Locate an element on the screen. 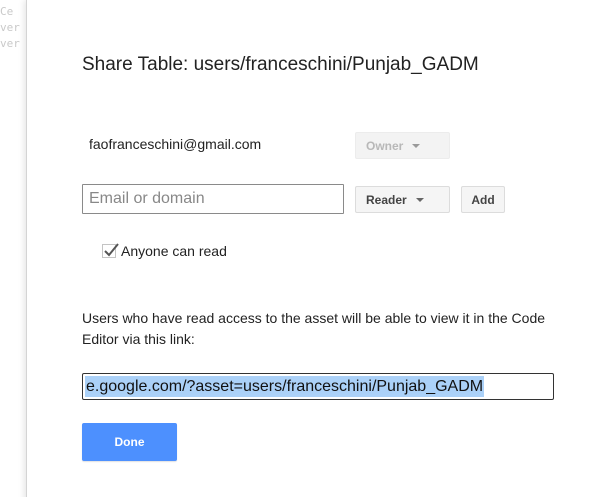  done-button: Done is located at coordinates (129, 442).